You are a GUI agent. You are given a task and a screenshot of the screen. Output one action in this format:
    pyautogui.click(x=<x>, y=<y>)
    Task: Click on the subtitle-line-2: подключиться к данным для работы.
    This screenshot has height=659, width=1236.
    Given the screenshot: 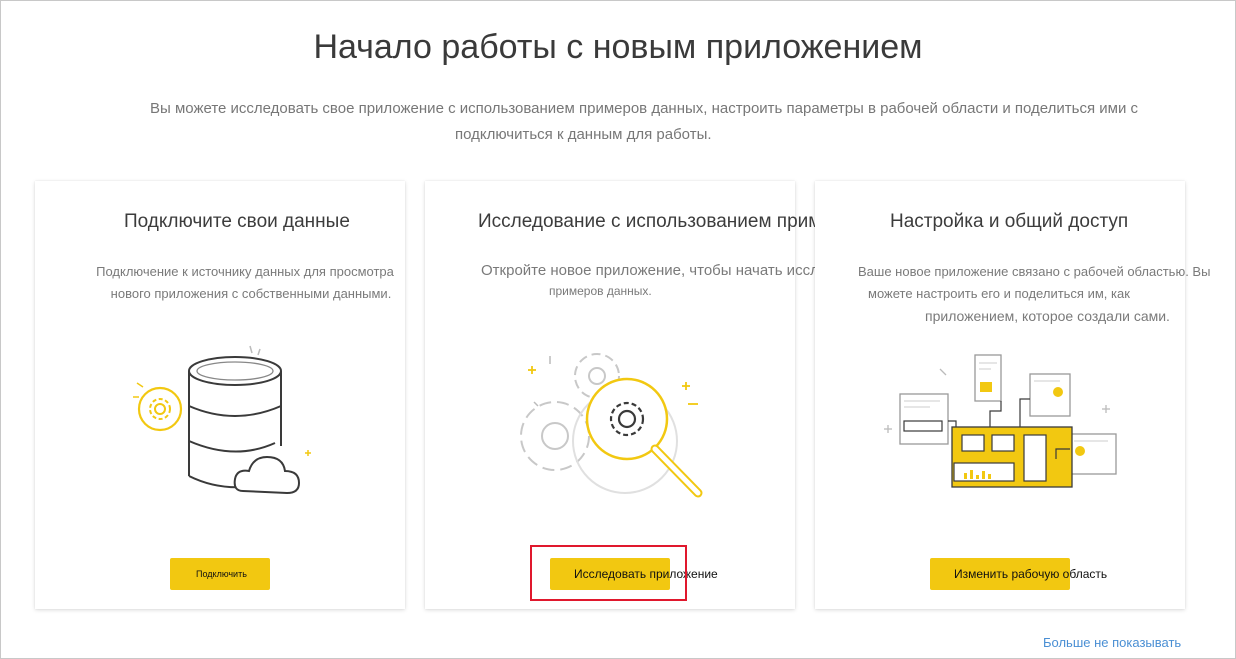 What is the action you would take?
    pyautogui.click(x=583, y=134)
    